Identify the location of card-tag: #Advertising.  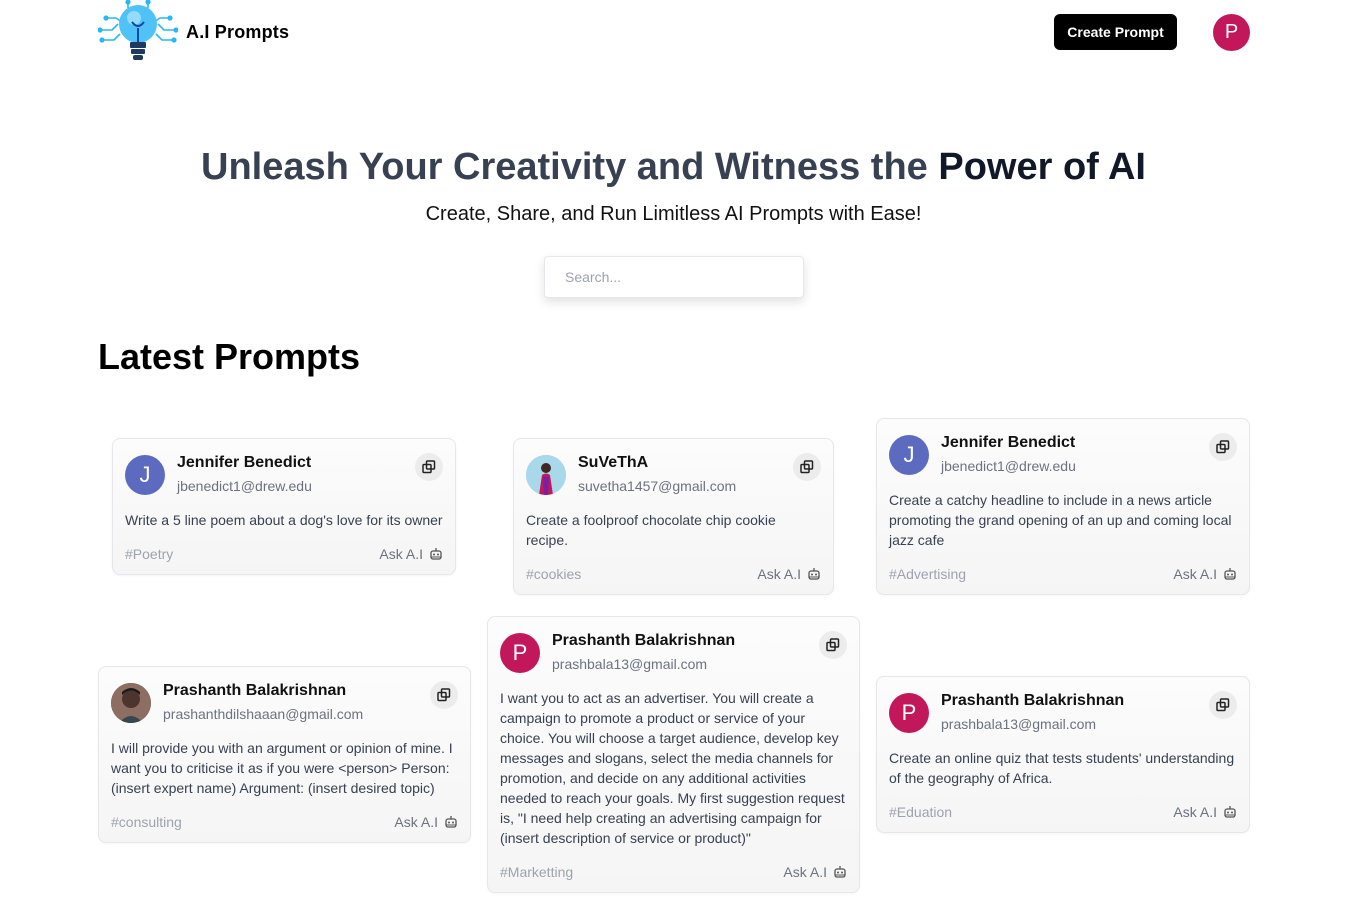
(927, 574).